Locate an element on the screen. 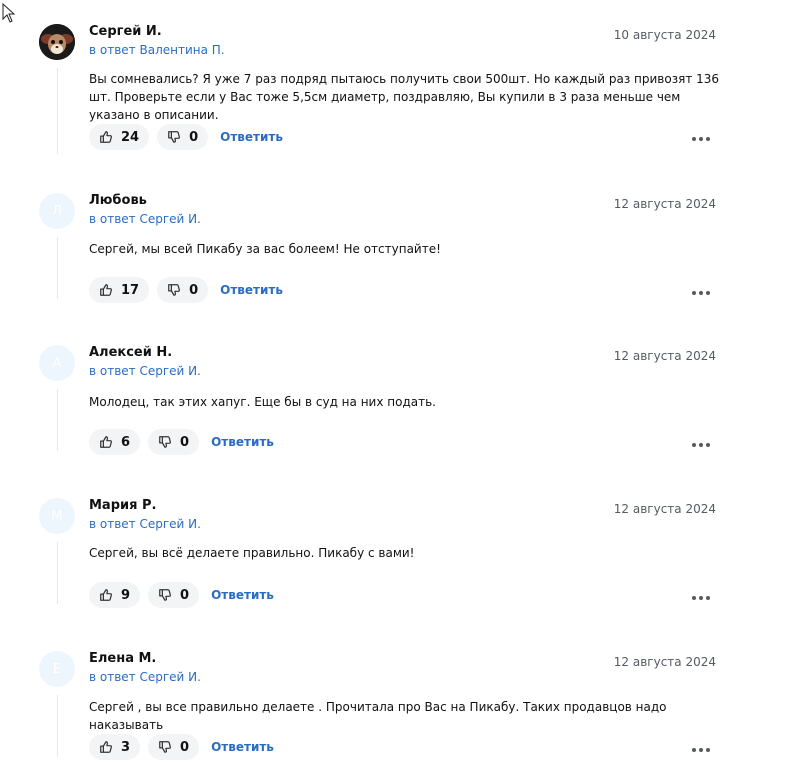 This screenshot has height=776, width=794. comment-actions: 9 0 Ответить is located at coordinates (181, 595).